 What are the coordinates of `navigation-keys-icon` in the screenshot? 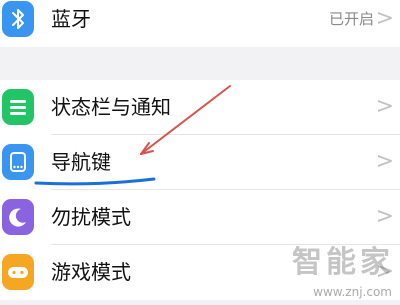 It's located at (18, 162).